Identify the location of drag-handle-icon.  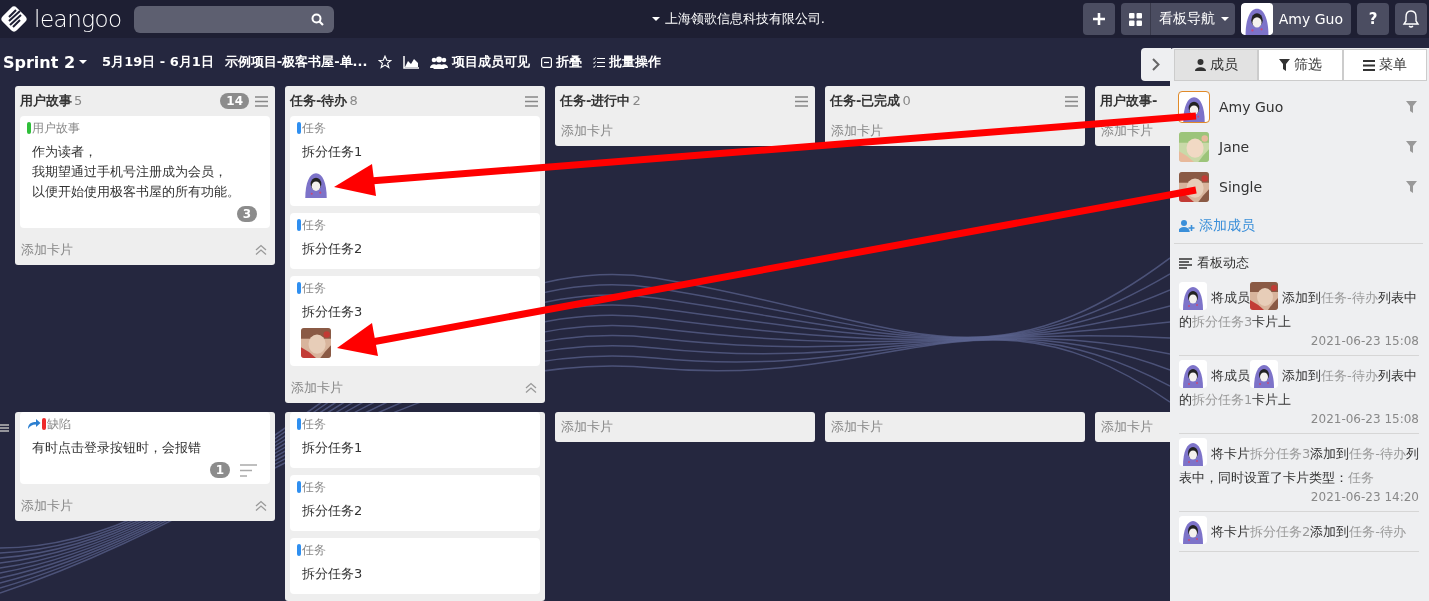
(4, 428).